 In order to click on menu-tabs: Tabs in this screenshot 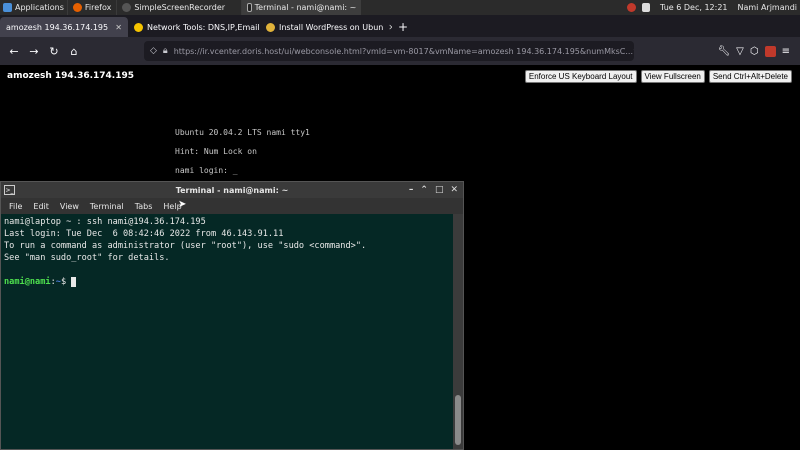, I will do `click(144, 206)`.